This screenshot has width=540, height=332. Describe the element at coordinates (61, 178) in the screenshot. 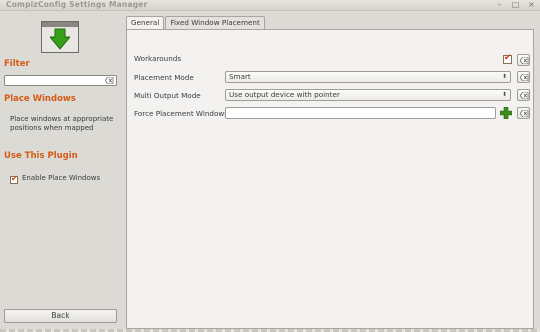

I see `enable-plugin-label: Enable Place Windows` at that location.